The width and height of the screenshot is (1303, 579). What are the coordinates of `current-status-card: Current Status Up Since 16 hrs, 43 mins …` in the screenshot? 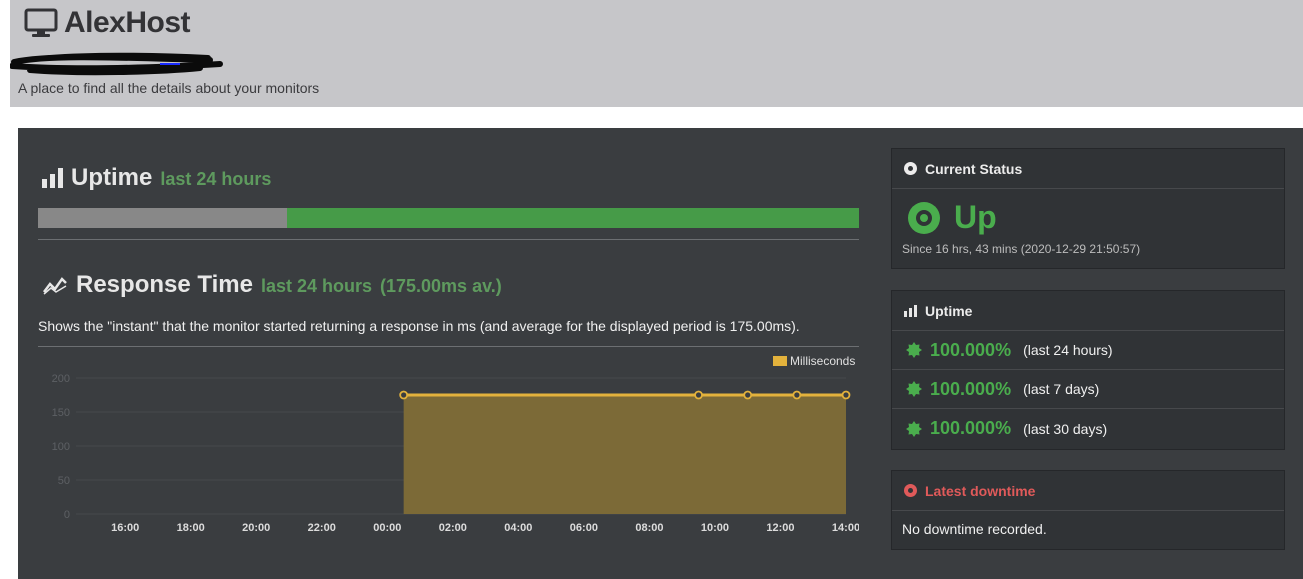 It's located at (1088, 208).